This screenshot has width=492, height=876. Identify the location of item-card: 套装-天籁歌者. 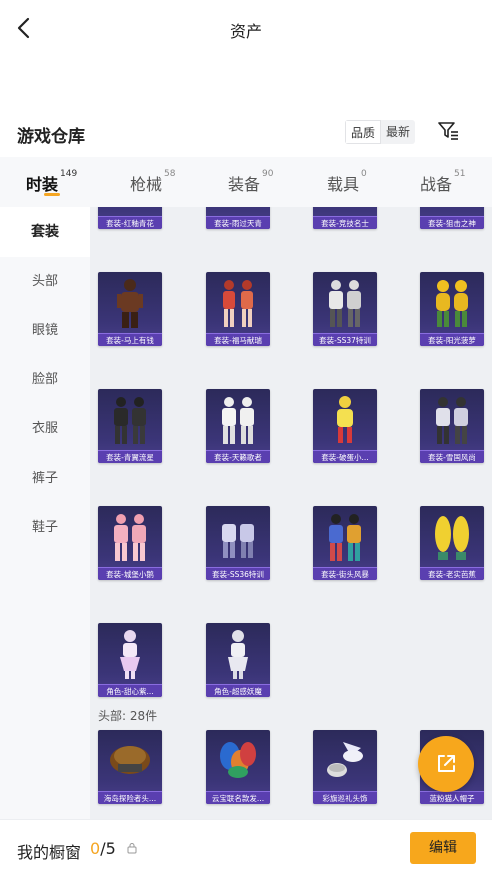
(238, 426).